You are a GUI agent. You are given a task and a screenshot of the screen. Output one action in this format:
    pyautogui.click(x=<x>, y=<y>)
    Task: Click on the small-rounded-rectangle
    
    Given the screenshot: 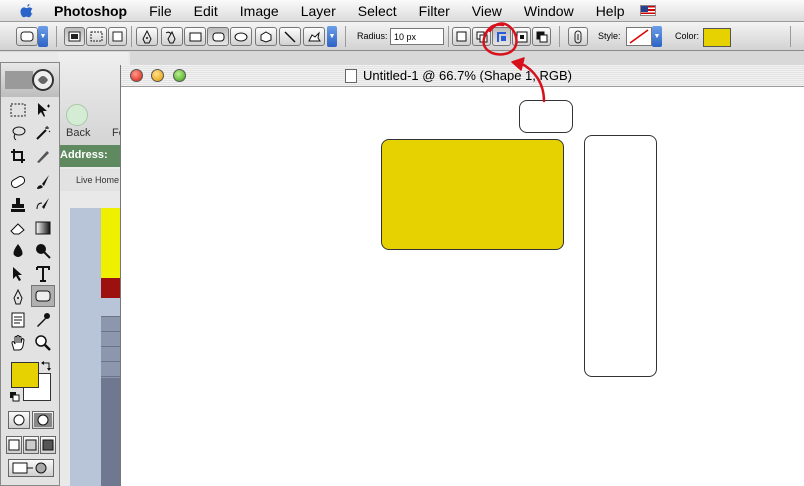 What is the action you would take?
    pyautogui.click(x=546, y=116)
    